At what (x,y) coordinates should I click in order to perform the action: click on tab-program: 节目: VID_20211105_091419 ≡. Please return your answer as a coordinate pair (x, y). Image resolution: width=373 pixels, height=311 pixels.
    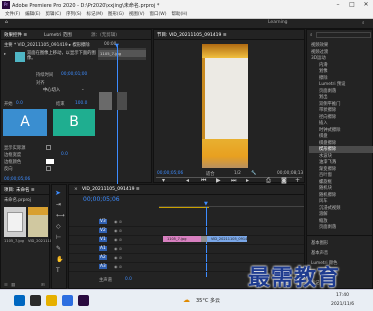
    Looking at the image, I should click on (192, 35).